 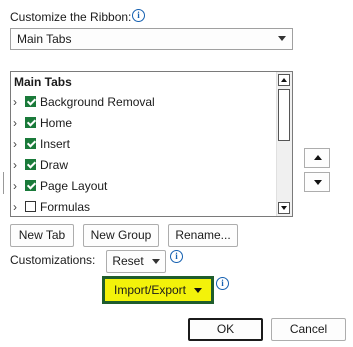 What do you see at coordinates (53, 260) in the screenshot?
I see `customizations-label: Customizations:` at bounding box center [53, 260].